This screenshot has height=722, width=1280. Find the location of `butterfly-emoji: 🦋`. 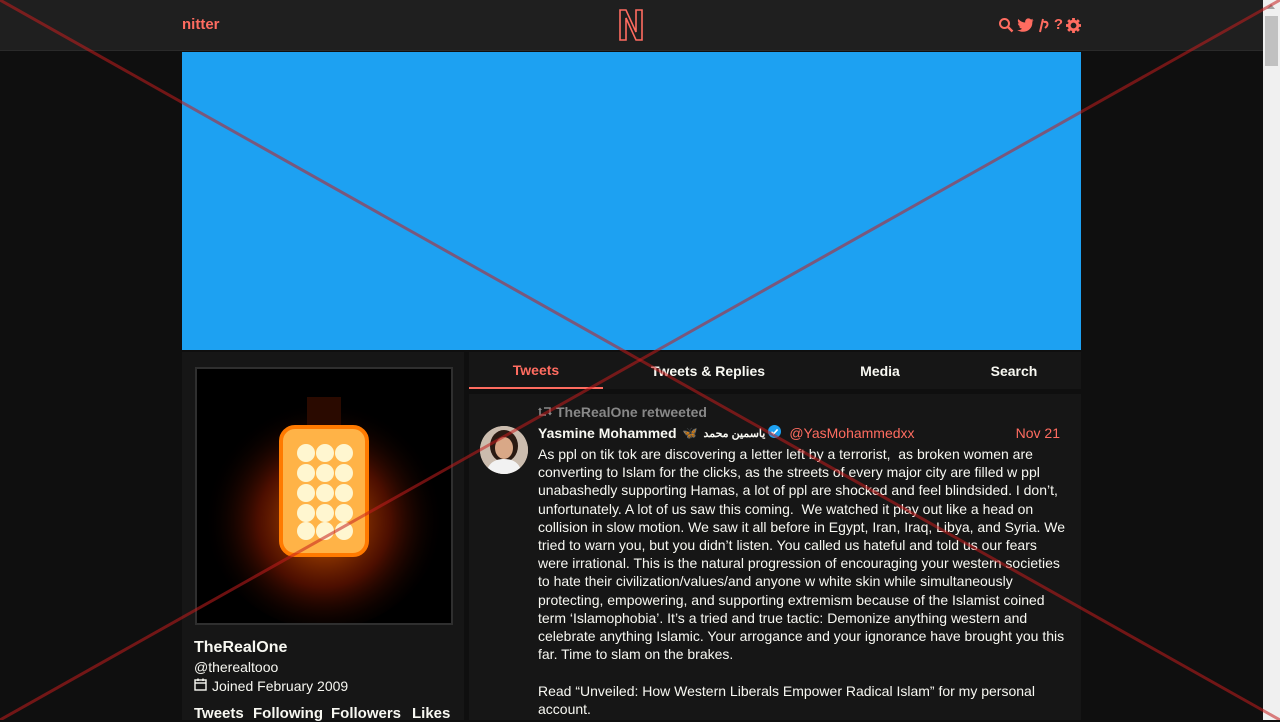

butterfly-emoji: 🦋 is located at coordinates (690, 433).